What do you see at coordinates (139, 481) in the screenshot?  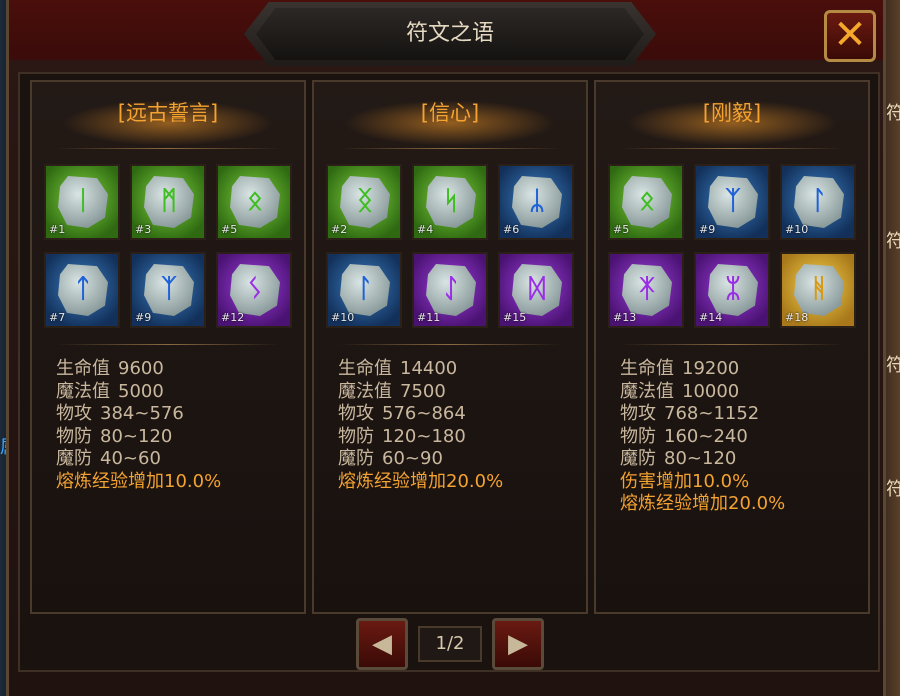 I see `bonus-line: 熔炼经验增加10.0%` at bounding box center [139, 481].